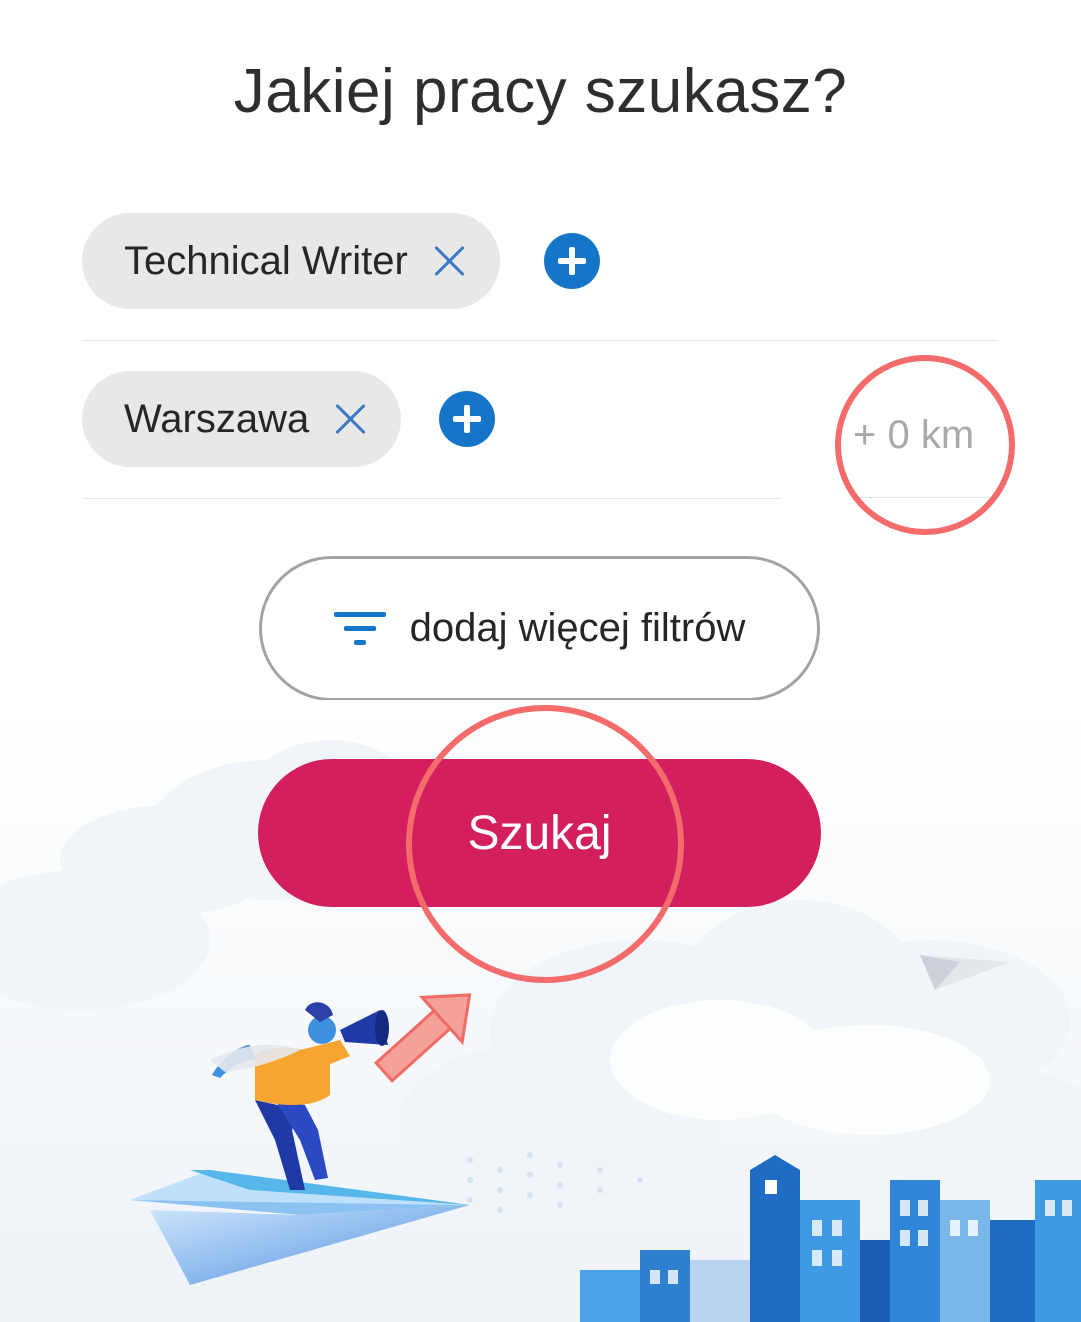  I want to click on position-chip-label: Technical Writer, so click(266, 260).